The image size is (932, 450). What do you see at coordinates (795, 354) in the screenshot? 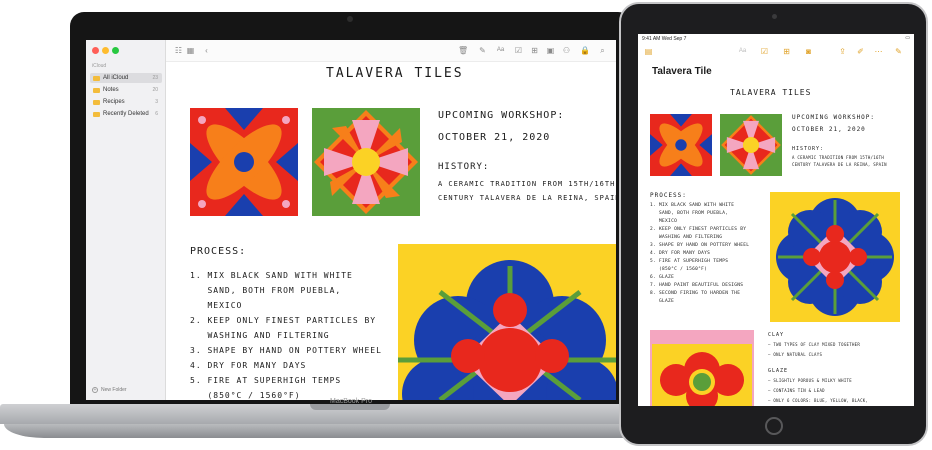
I see `clay-item: — ONLY NATURAL CLAYS` at bounding box center [795, 354].